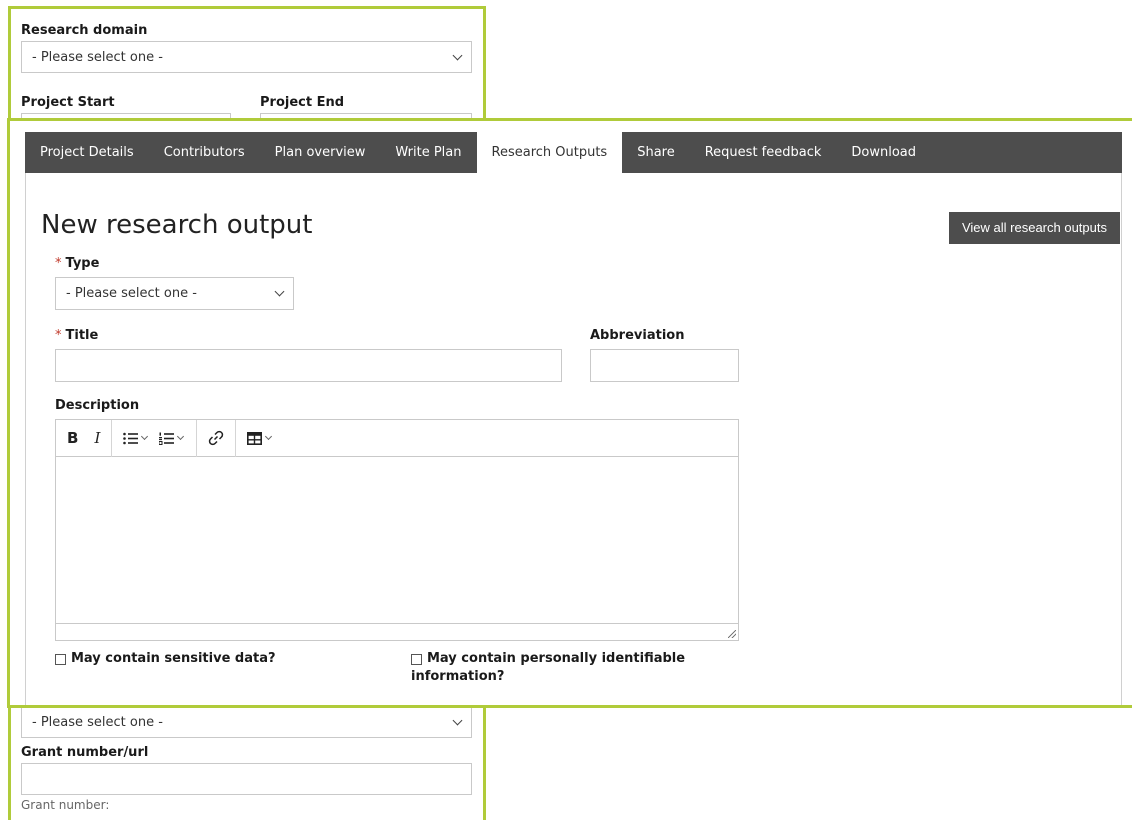  I want to click on view-all-research-outputs-button: View all research outputs, so click(1034, 228).